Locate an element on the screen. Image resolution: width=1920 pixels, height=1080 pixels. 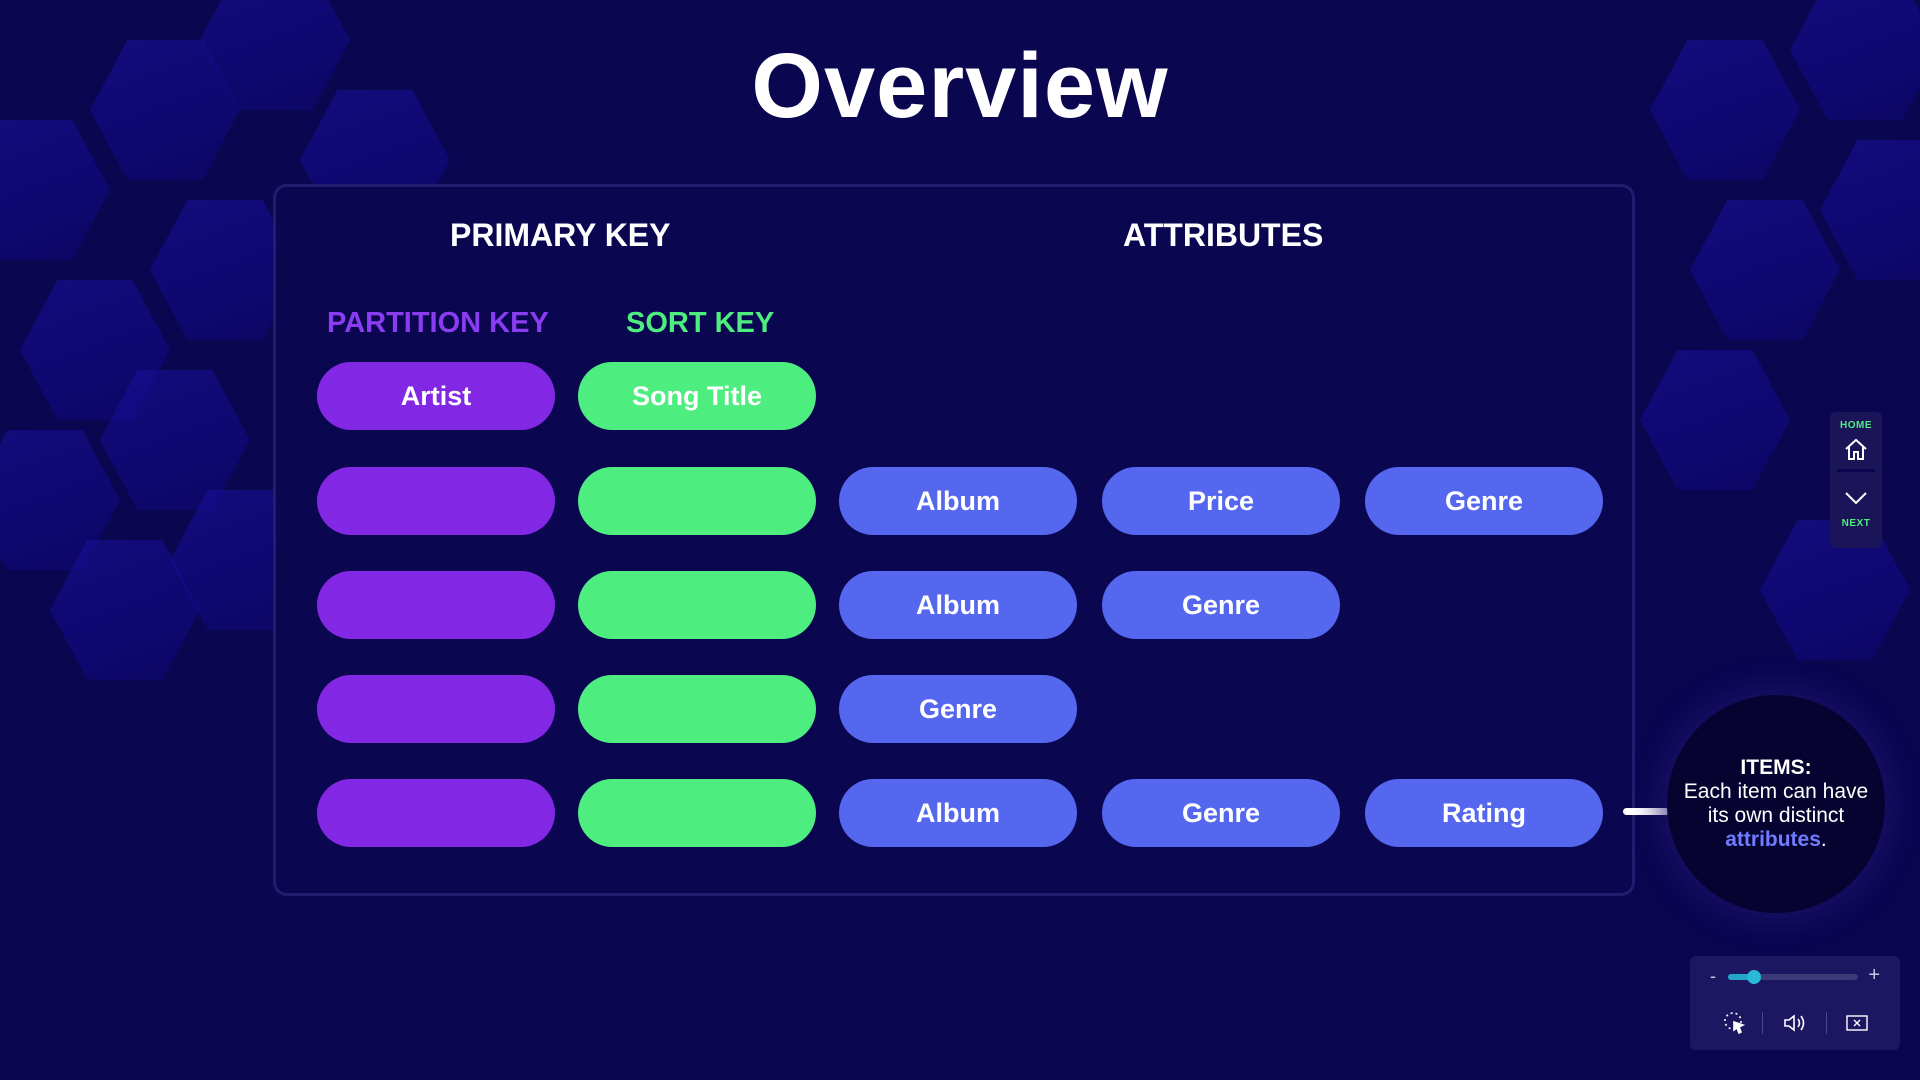
pointer-icon is located at coordinates (1735, 1023).